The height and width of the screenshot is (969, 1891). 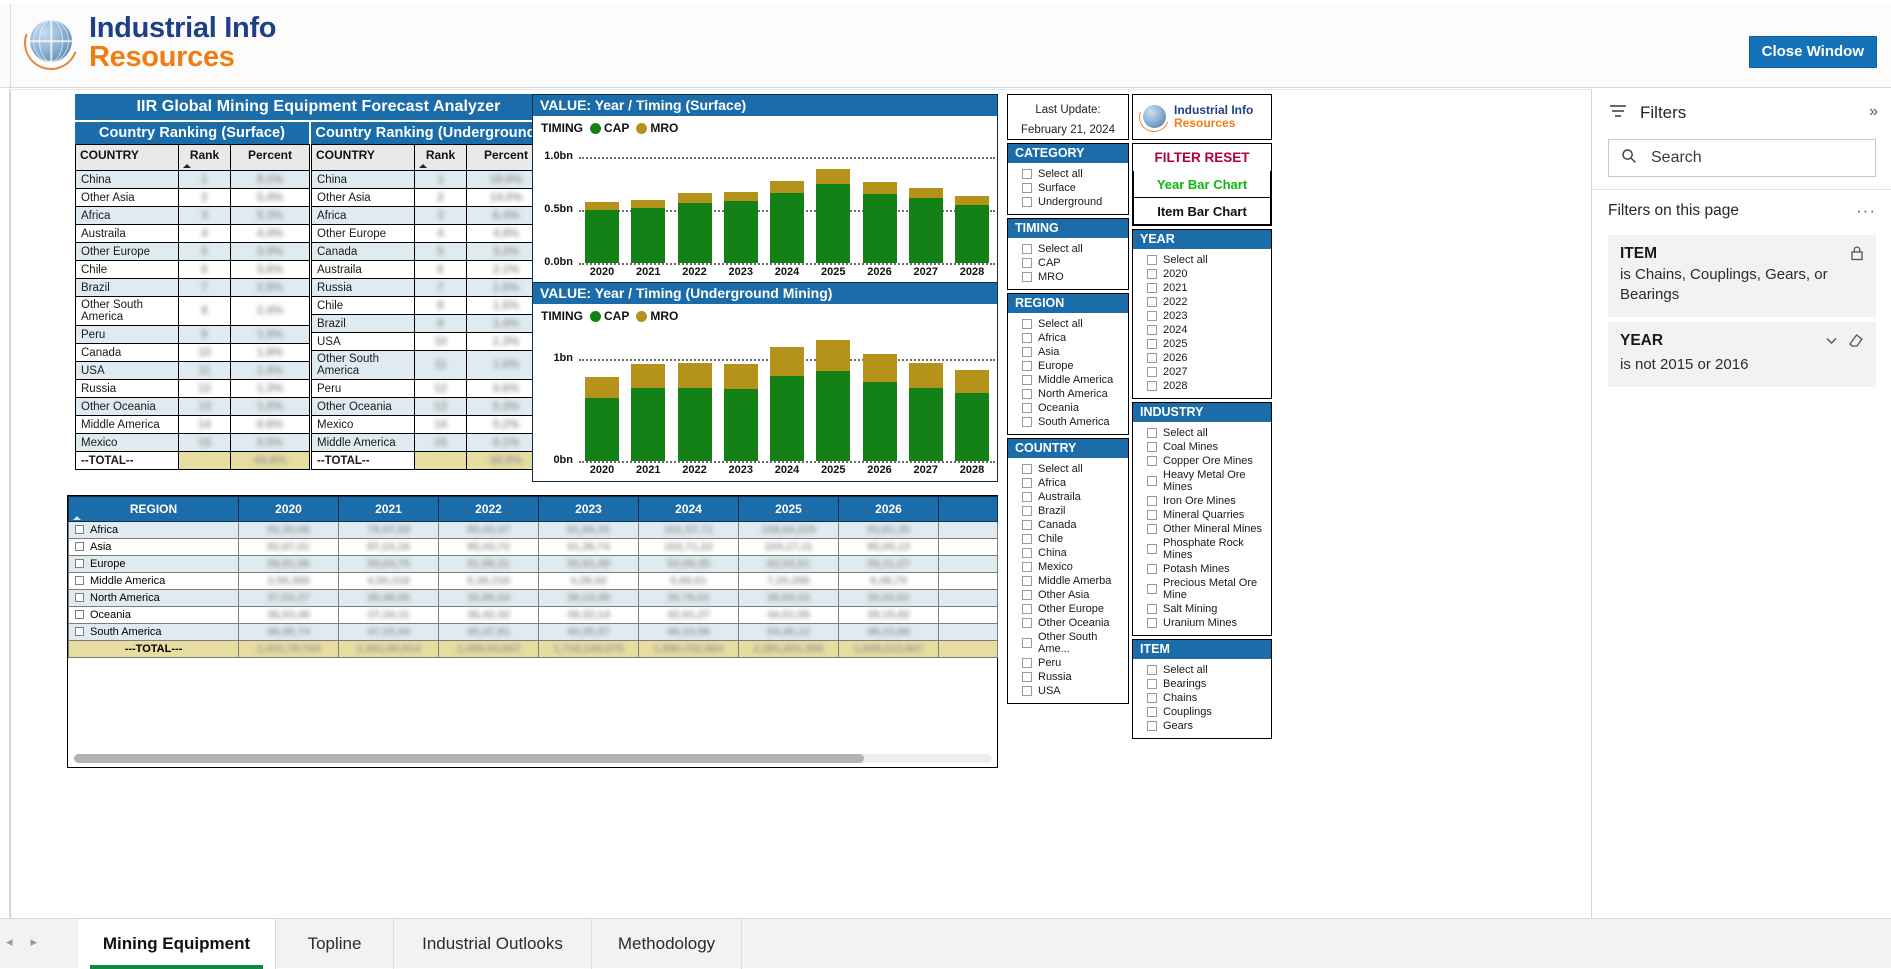 What do you see at coordinates (428, 442) in the screenshot?
I see `table-row: Middle America 15 0.1%` at bounding box center [428, 442].